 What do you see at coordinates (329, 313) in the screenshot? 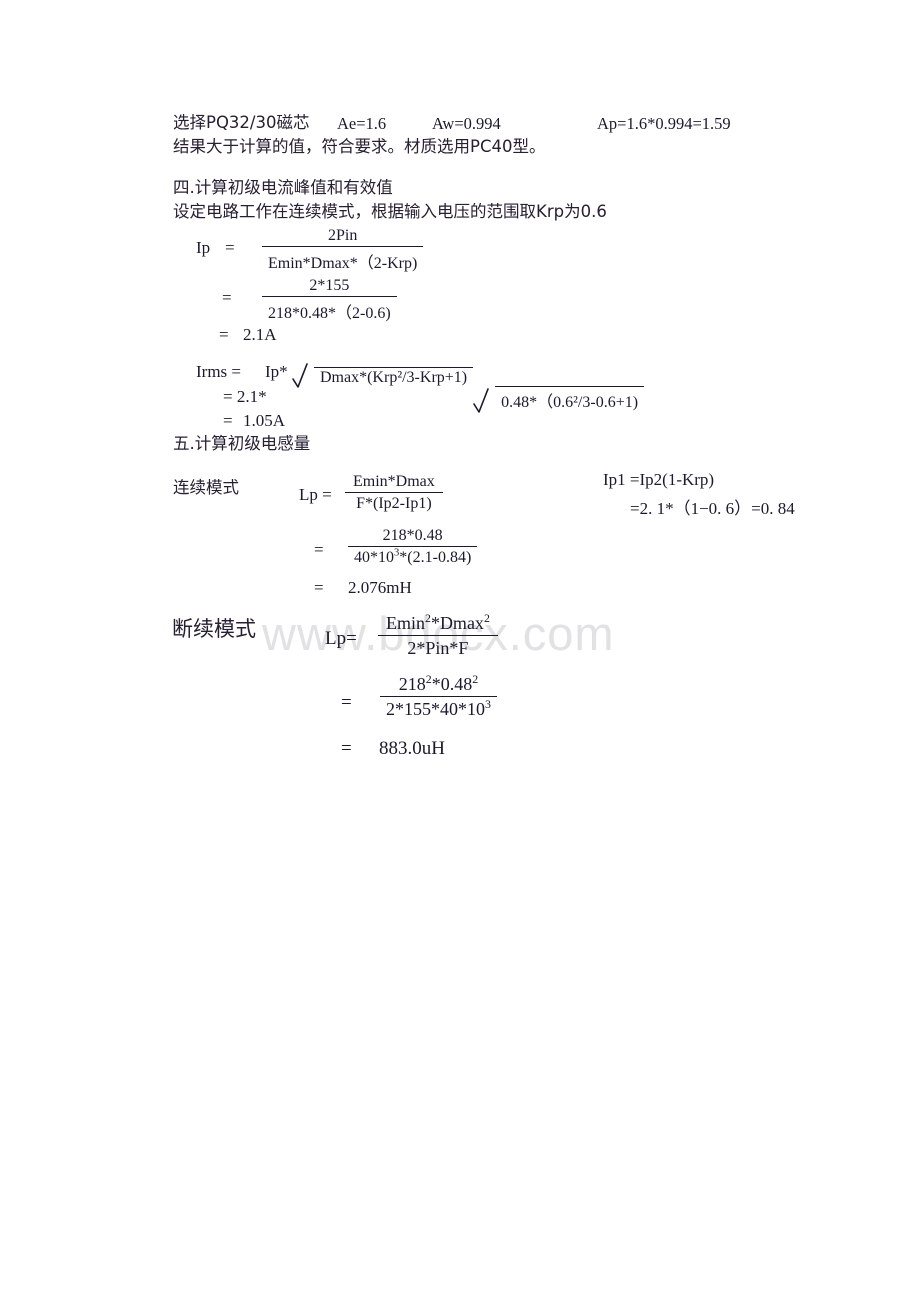
I see `ip-denominator-numeric: 218*0.48*（2-0.6)` at bounding box center [329, 313].